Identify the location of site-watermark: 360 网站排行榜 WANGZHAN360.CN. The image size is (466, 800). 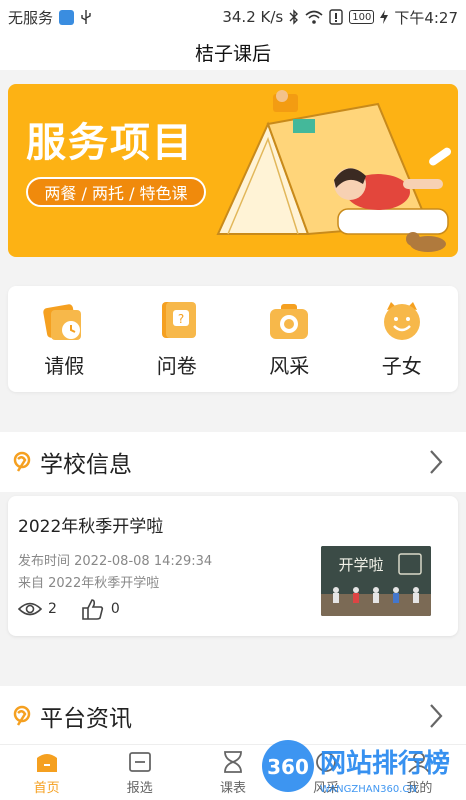
(356, 767).